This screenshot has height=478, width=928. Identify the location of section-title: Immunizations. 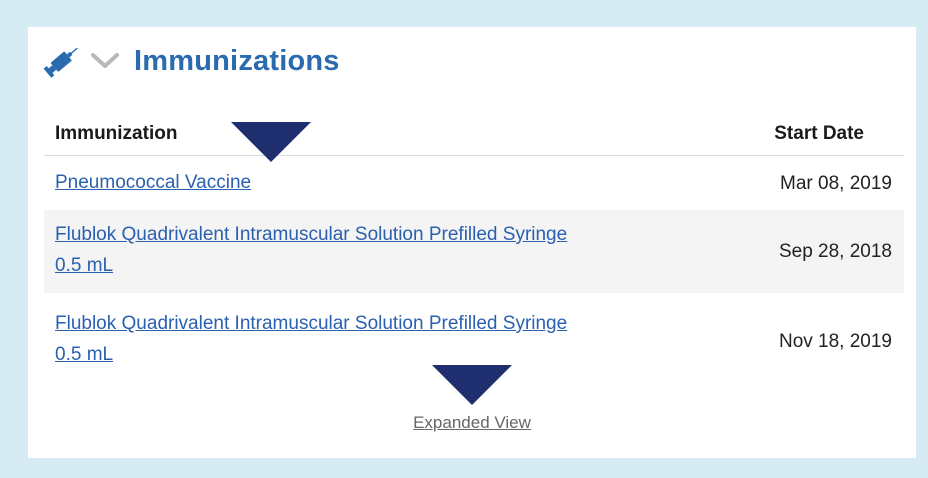
(237, 60).